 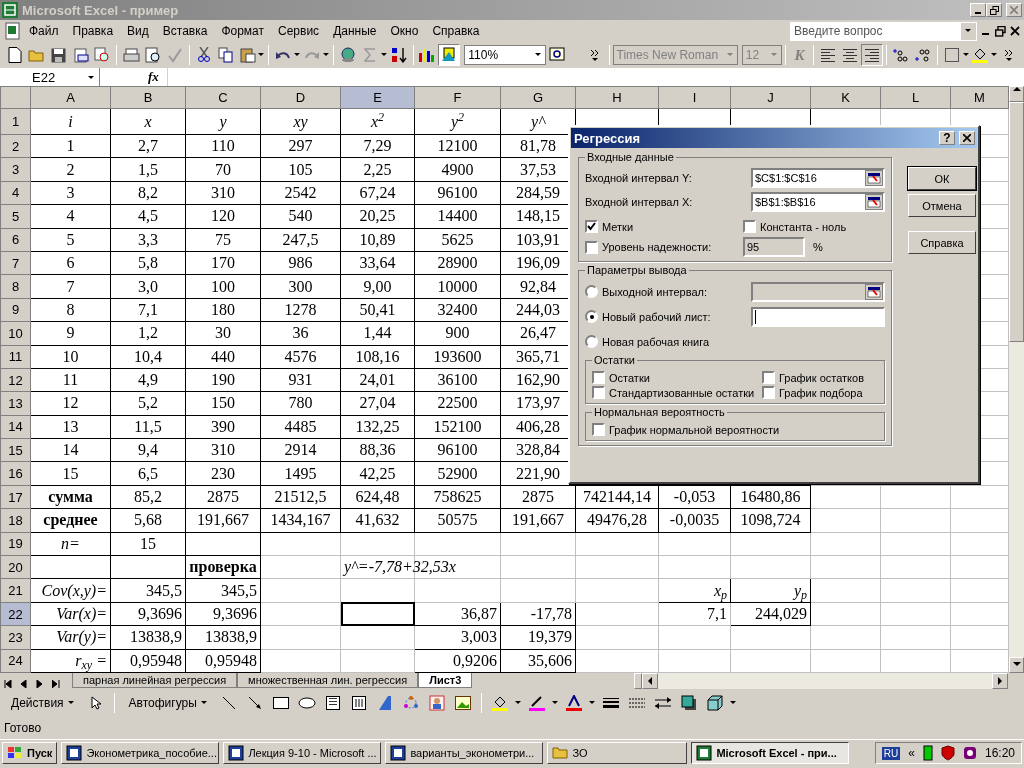 What do you see at coordinates (40, 684) in the screenshot?
I see `next-sheet-icon` at bounding box center [40, 684].